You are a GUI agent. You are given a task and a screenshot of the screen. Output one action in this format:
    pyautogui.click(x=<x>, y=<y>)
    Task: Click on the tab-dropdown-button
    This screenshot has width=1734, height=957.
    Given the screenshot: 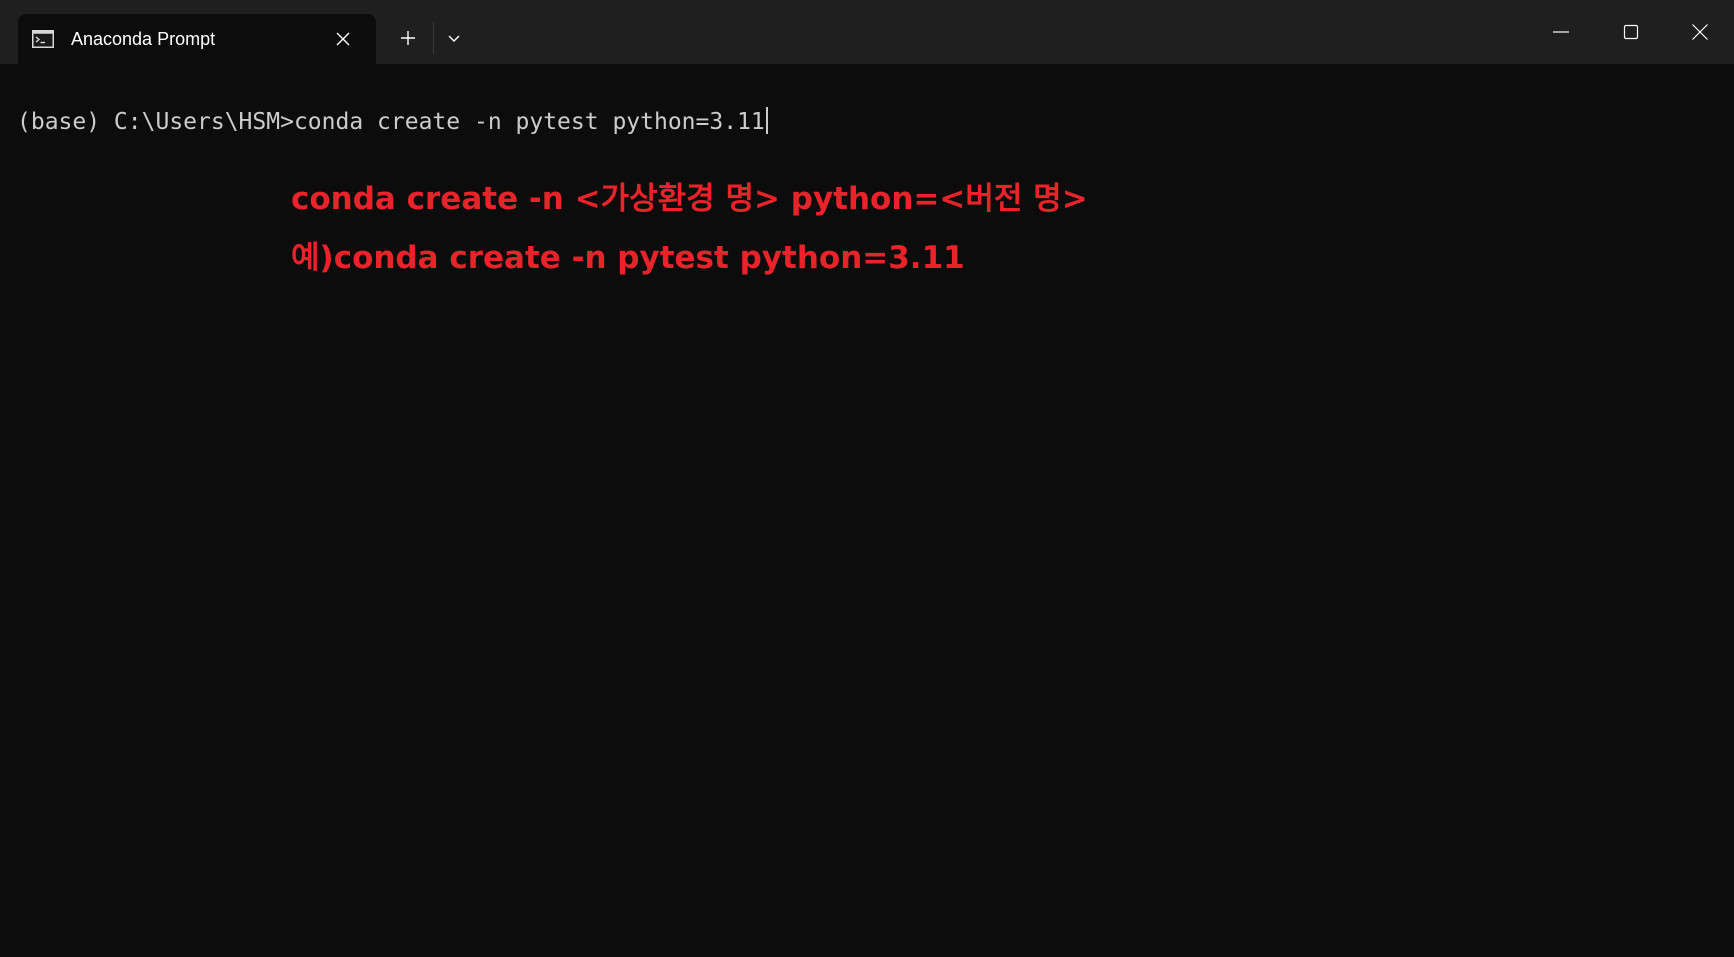 What is the action you would take?
    pyautogui.click(x=454, y=38)
    